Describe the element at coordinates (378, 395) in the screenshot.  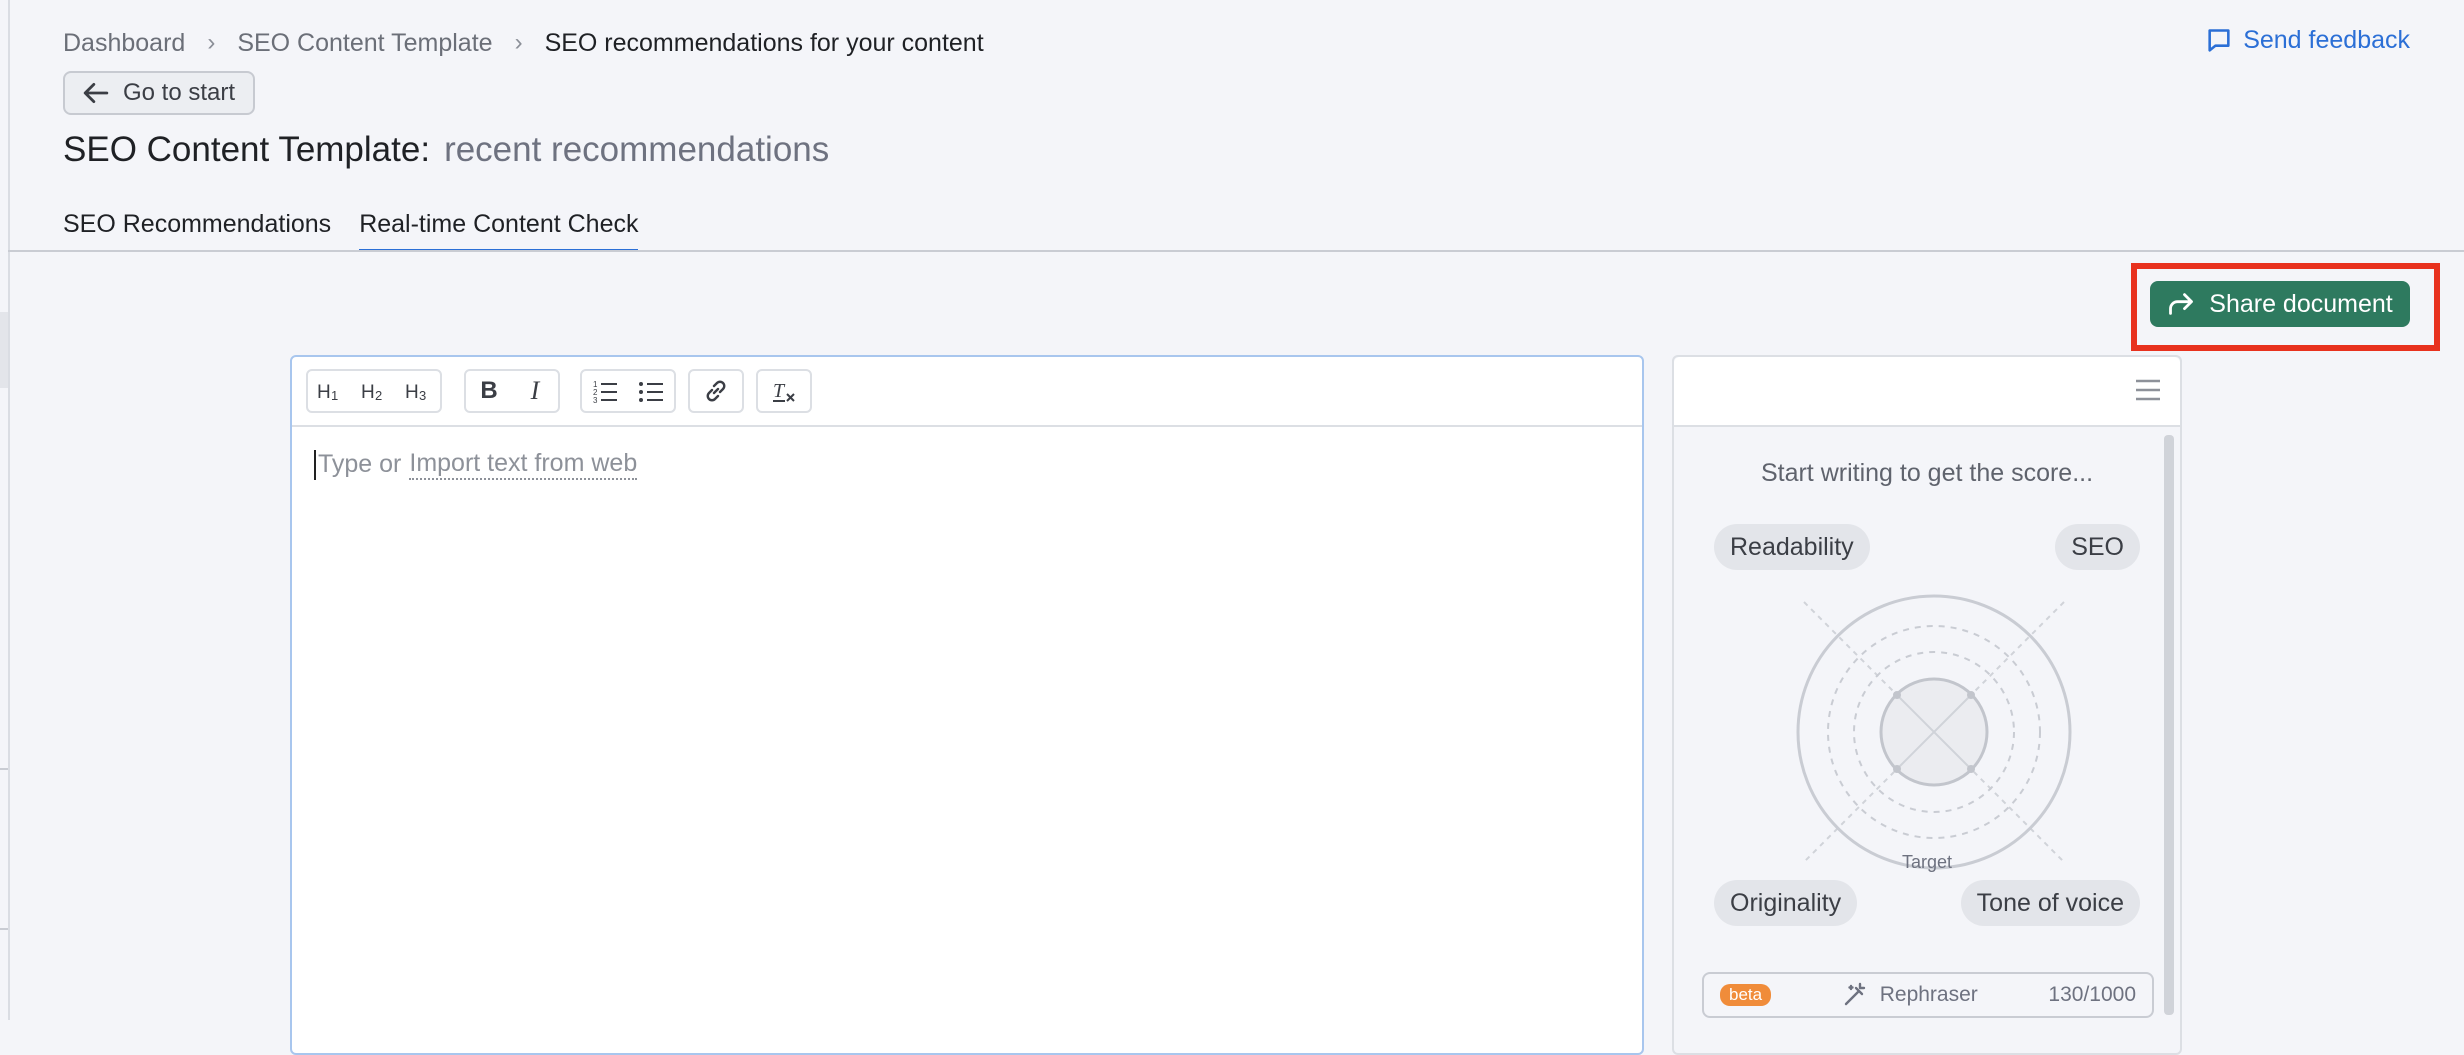
I see `svg-text: 2` at that location.